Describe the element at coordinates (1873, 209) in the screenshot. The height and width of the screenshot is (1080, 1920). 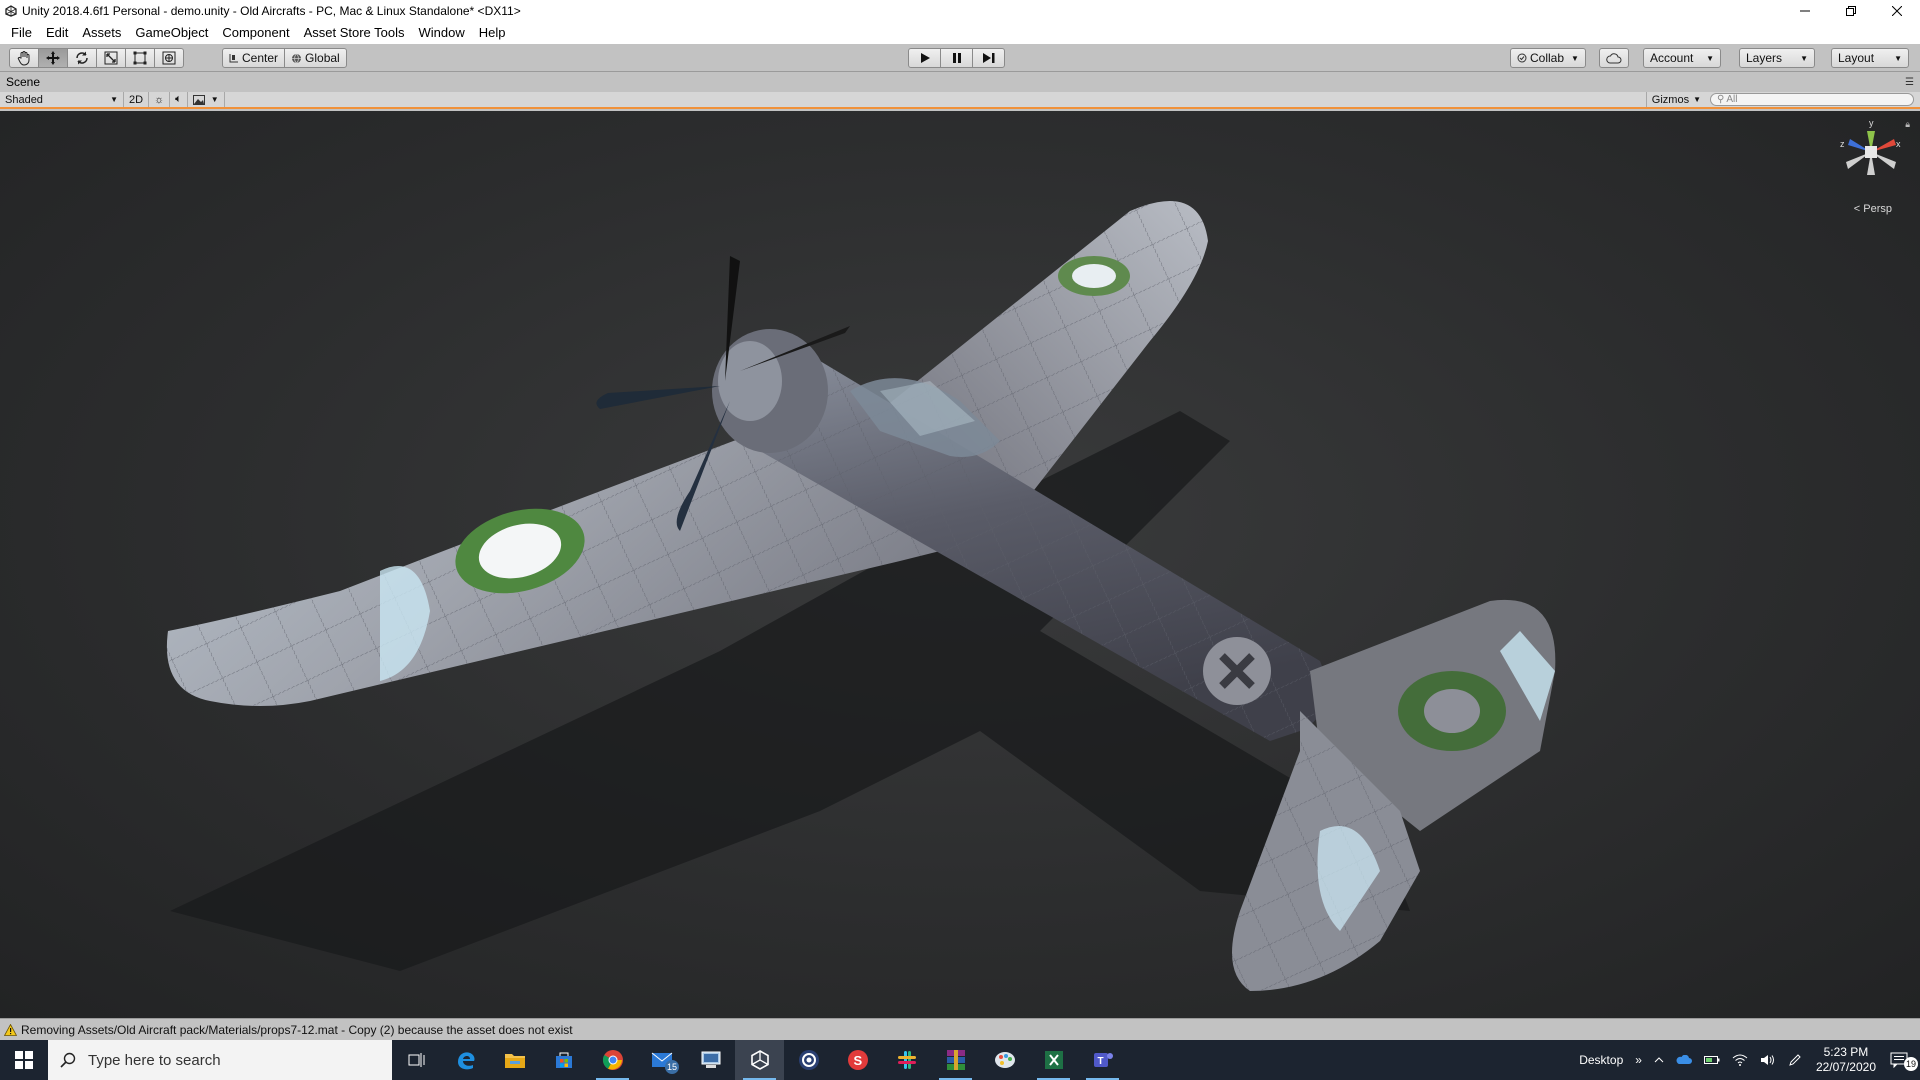
I see `projection-toggle: < Persp` at that location.